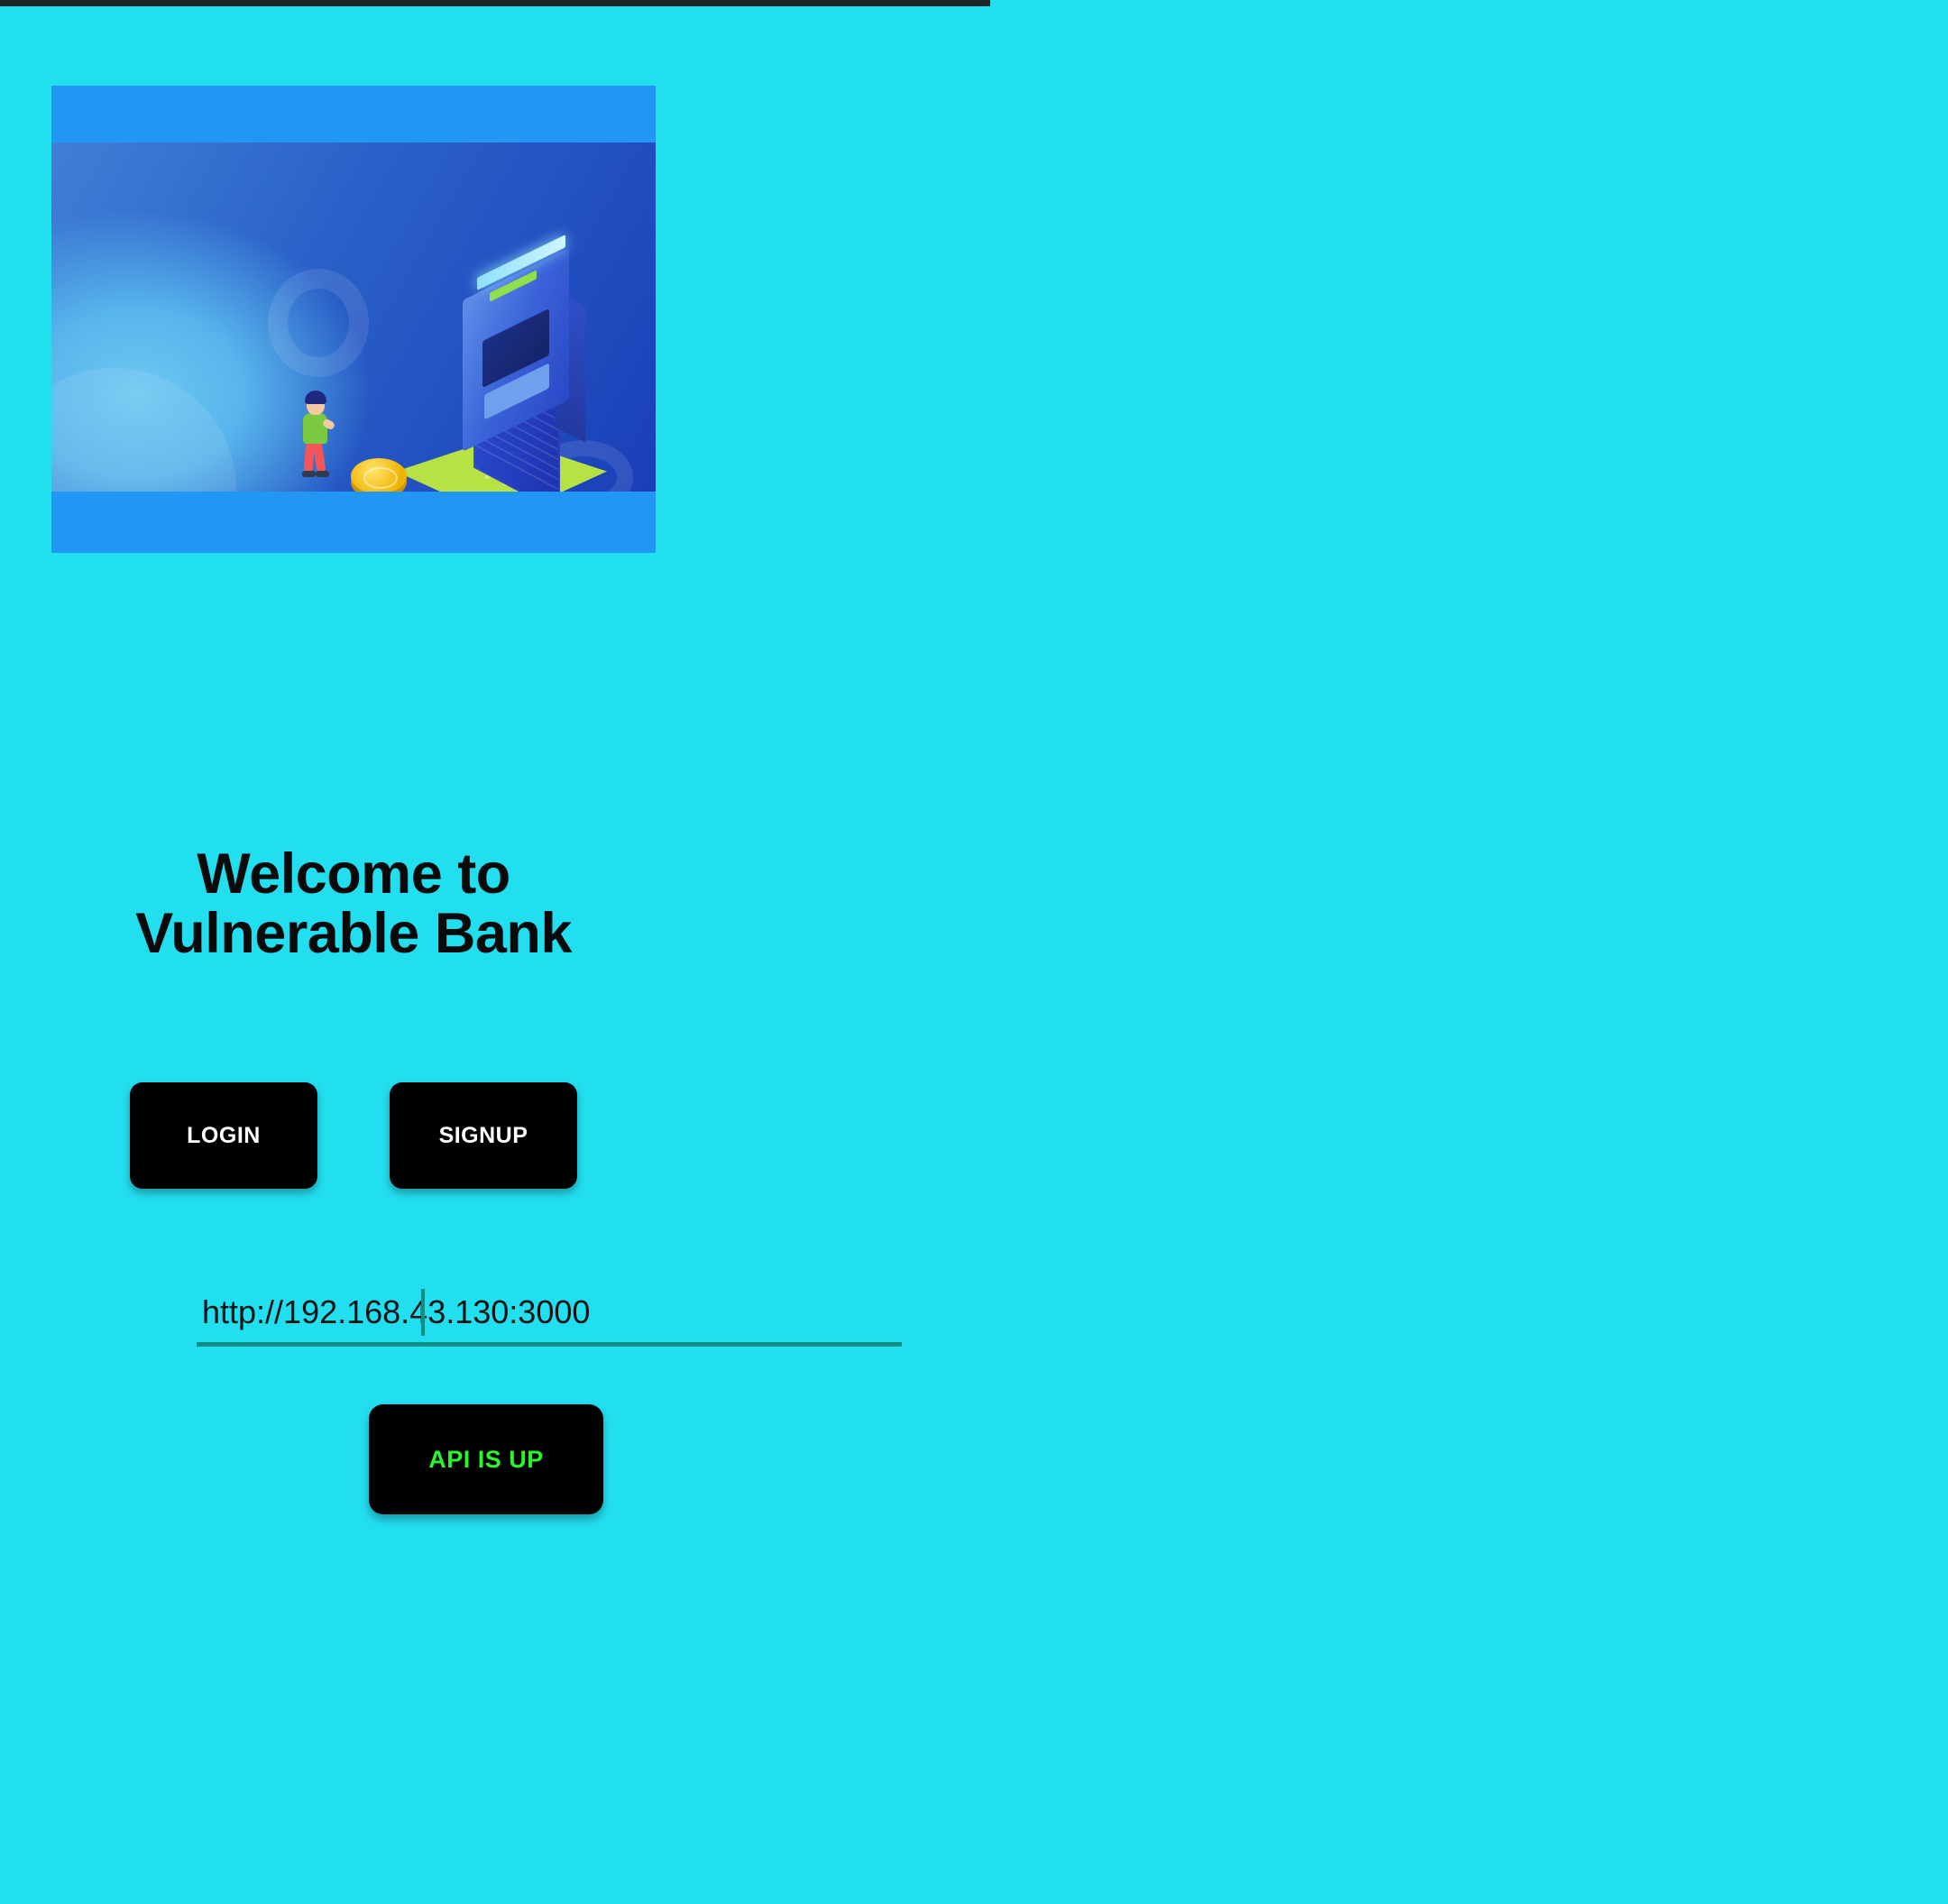 This screenshot has height=1904, width=1948. Describe the element at coordinates (354, 904) in the screenshot. I see `page-title: Welcome to Vulnerable Bank` at that location.